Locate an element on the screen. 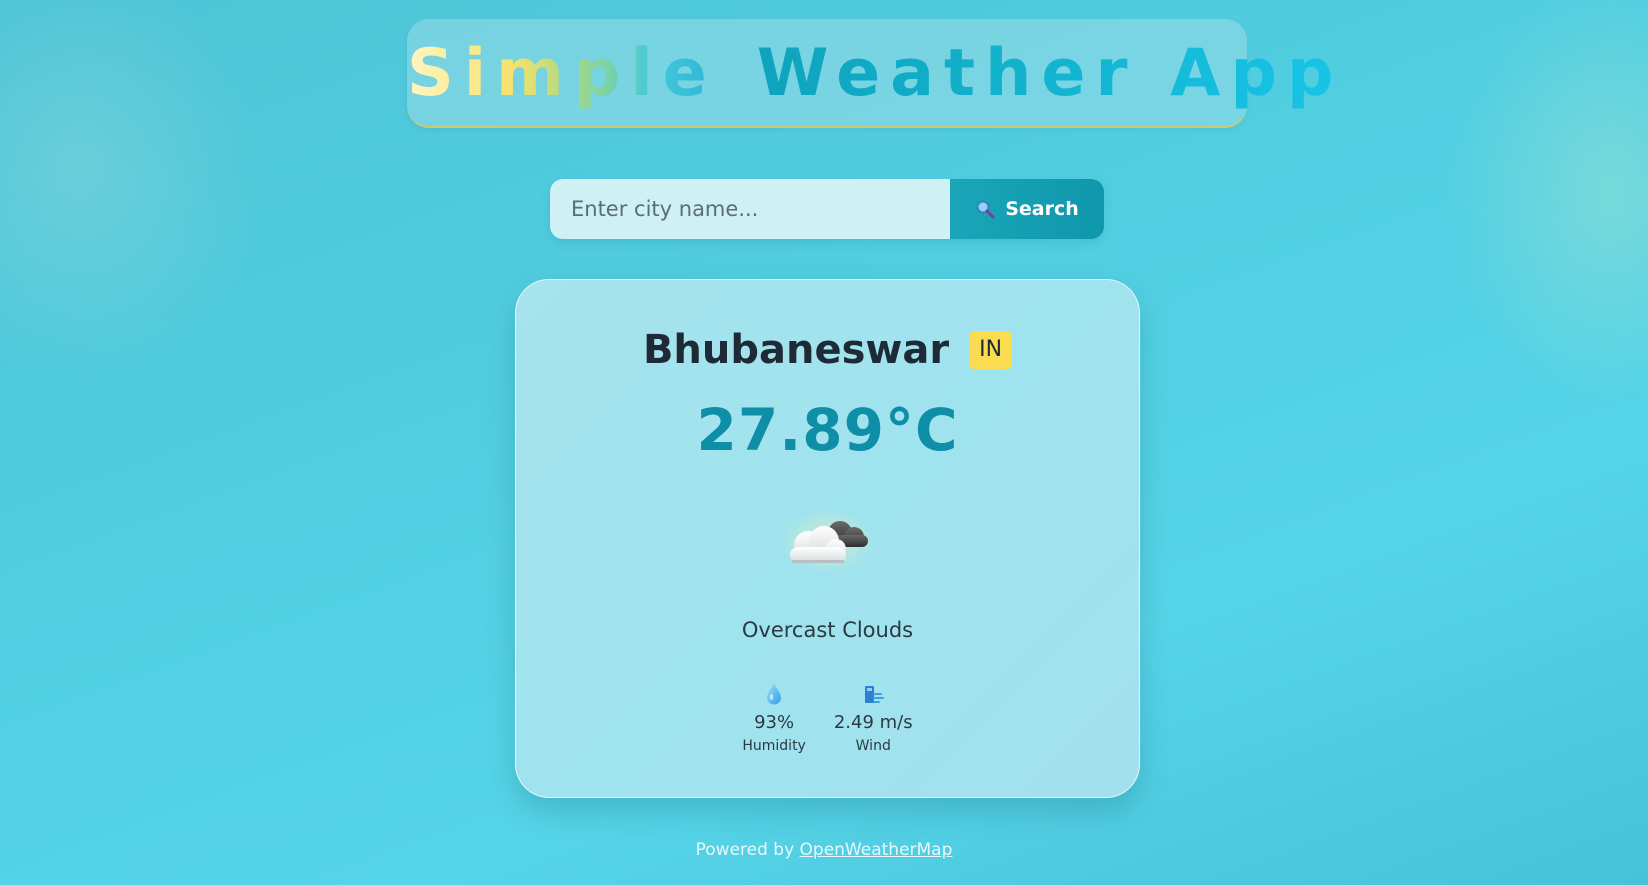 This screenshot has width=1648, height=885. footer: Powered by OpenWeatherMap is located at coordinates (824, 850).